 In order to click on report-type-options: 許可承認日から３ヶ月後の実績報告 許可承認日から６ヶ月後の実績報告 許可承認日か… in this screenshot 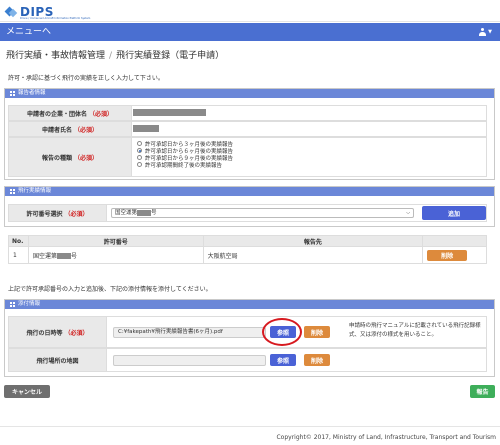, I will do `click(182, 157)`.